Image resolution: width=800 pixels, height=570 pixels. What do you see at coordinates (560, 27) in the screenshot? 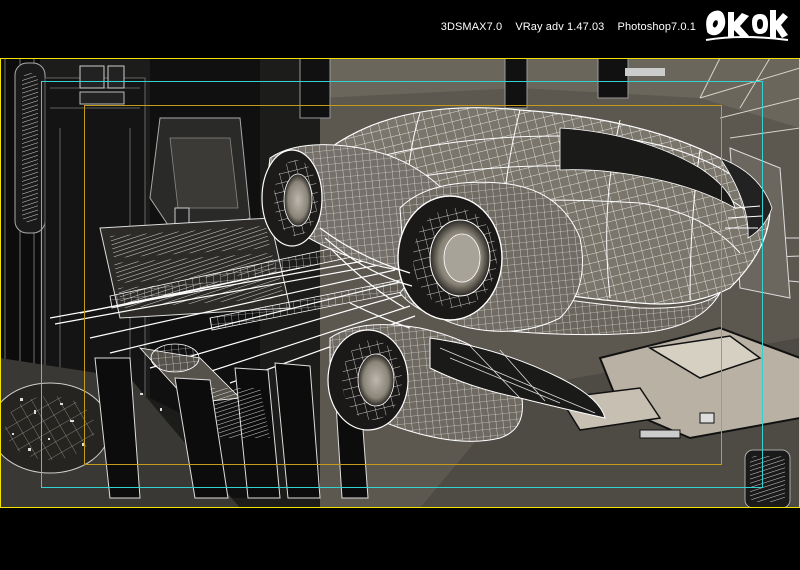
I see `software-vray: VRay adv 1.47.03` at bounding box center [560, 27].